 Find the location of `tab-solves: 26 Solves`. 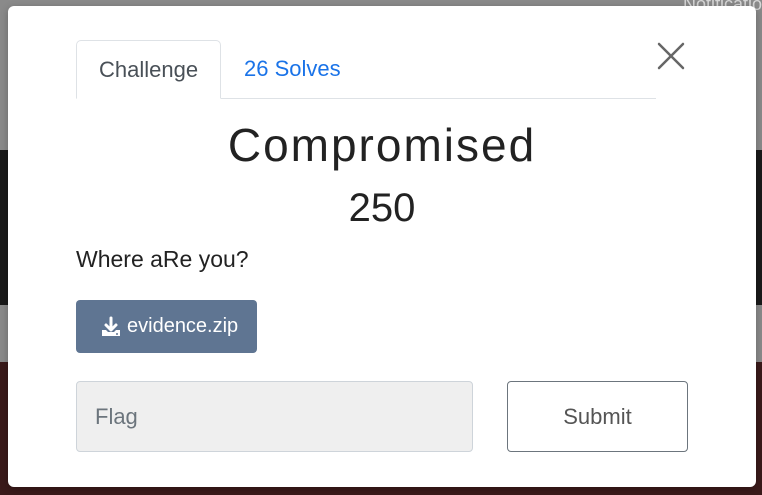

tab-solves: 26 Solves is located at coordinates (292, 68).